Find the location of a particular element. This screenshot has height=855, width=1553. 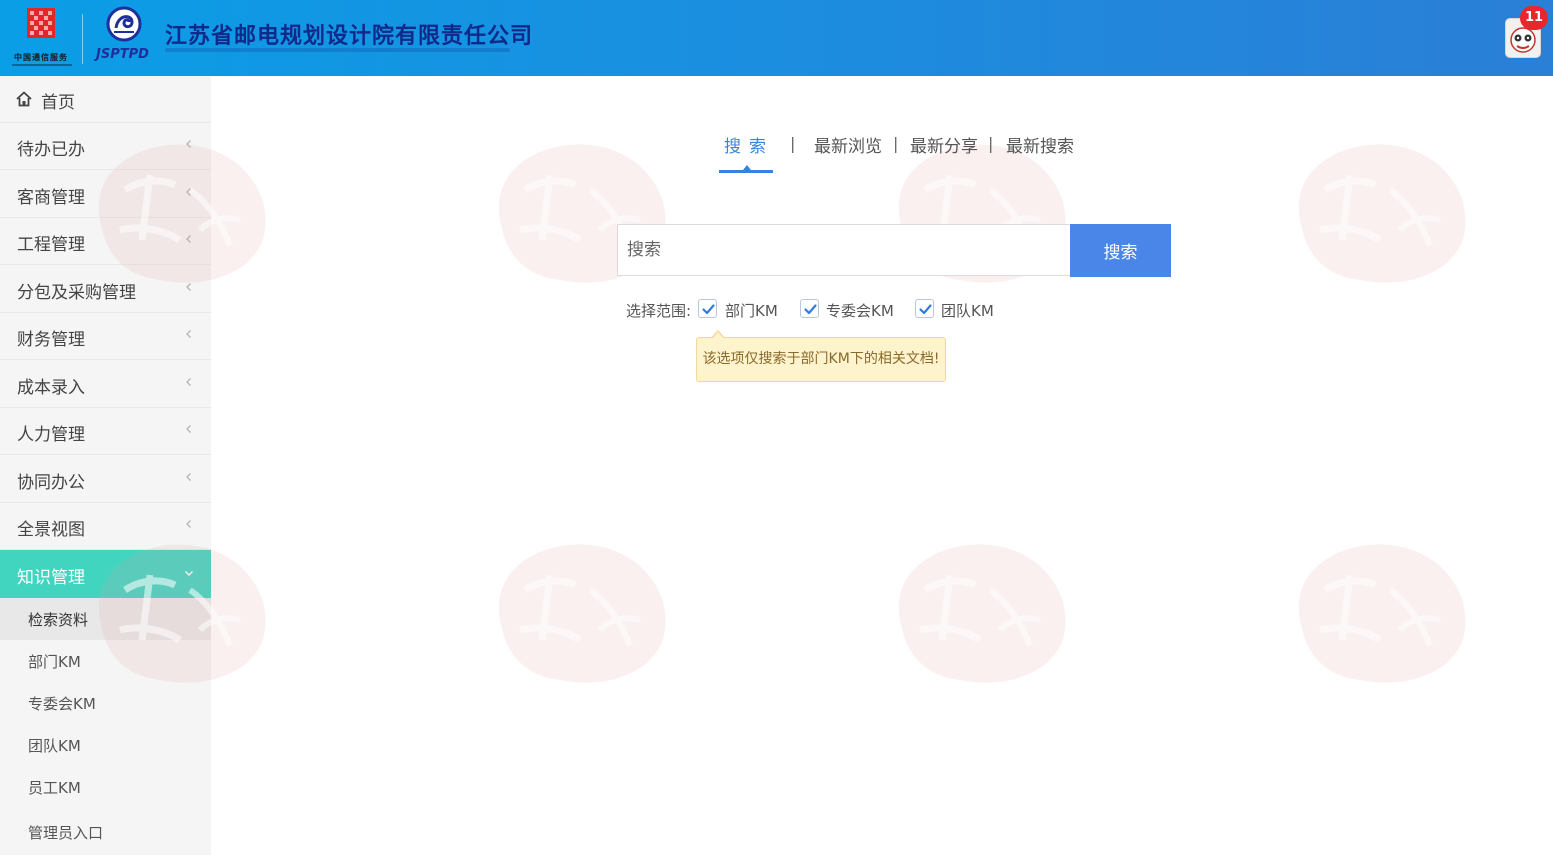

sidebar-subitem-dept-km: 部门KM is located at coordinates (105, 661).